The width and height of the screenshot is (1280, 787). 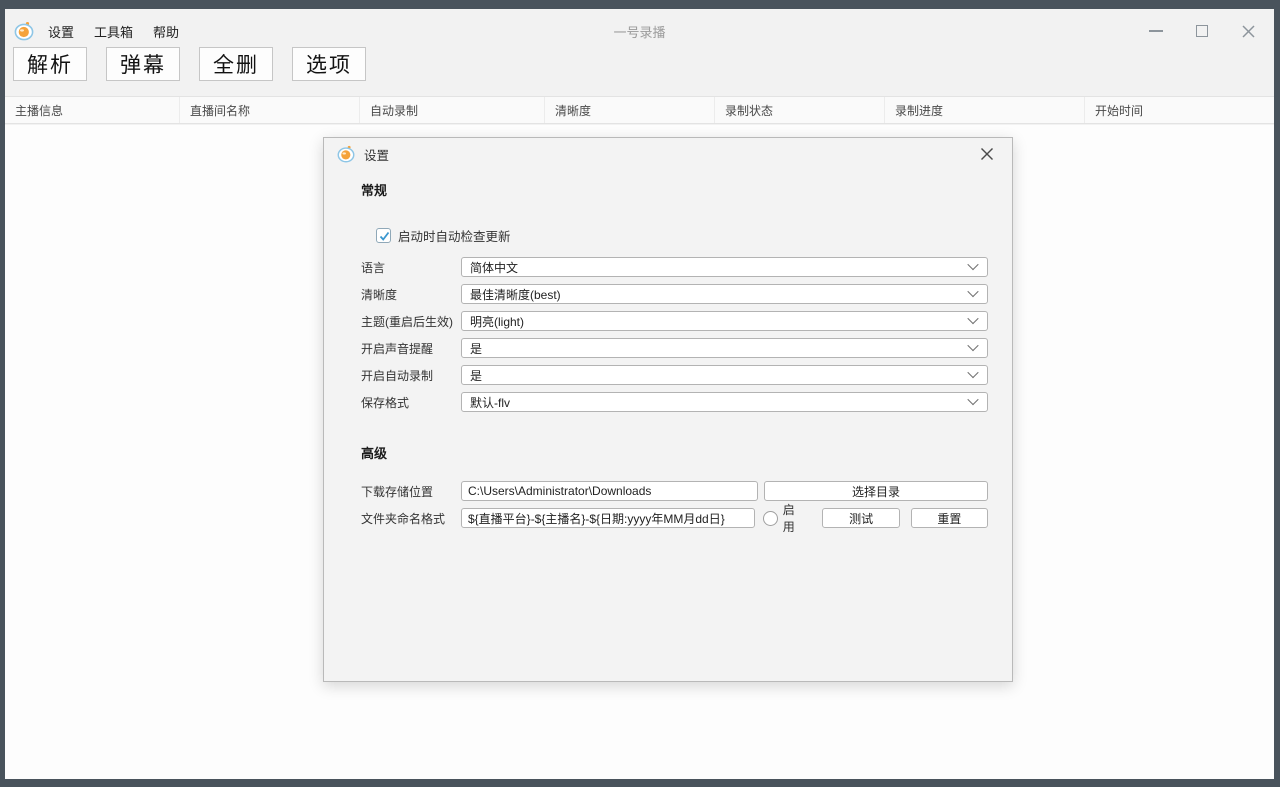 I want to click on column-header-record-progress: 录制进度, so click(x=985, y=110).